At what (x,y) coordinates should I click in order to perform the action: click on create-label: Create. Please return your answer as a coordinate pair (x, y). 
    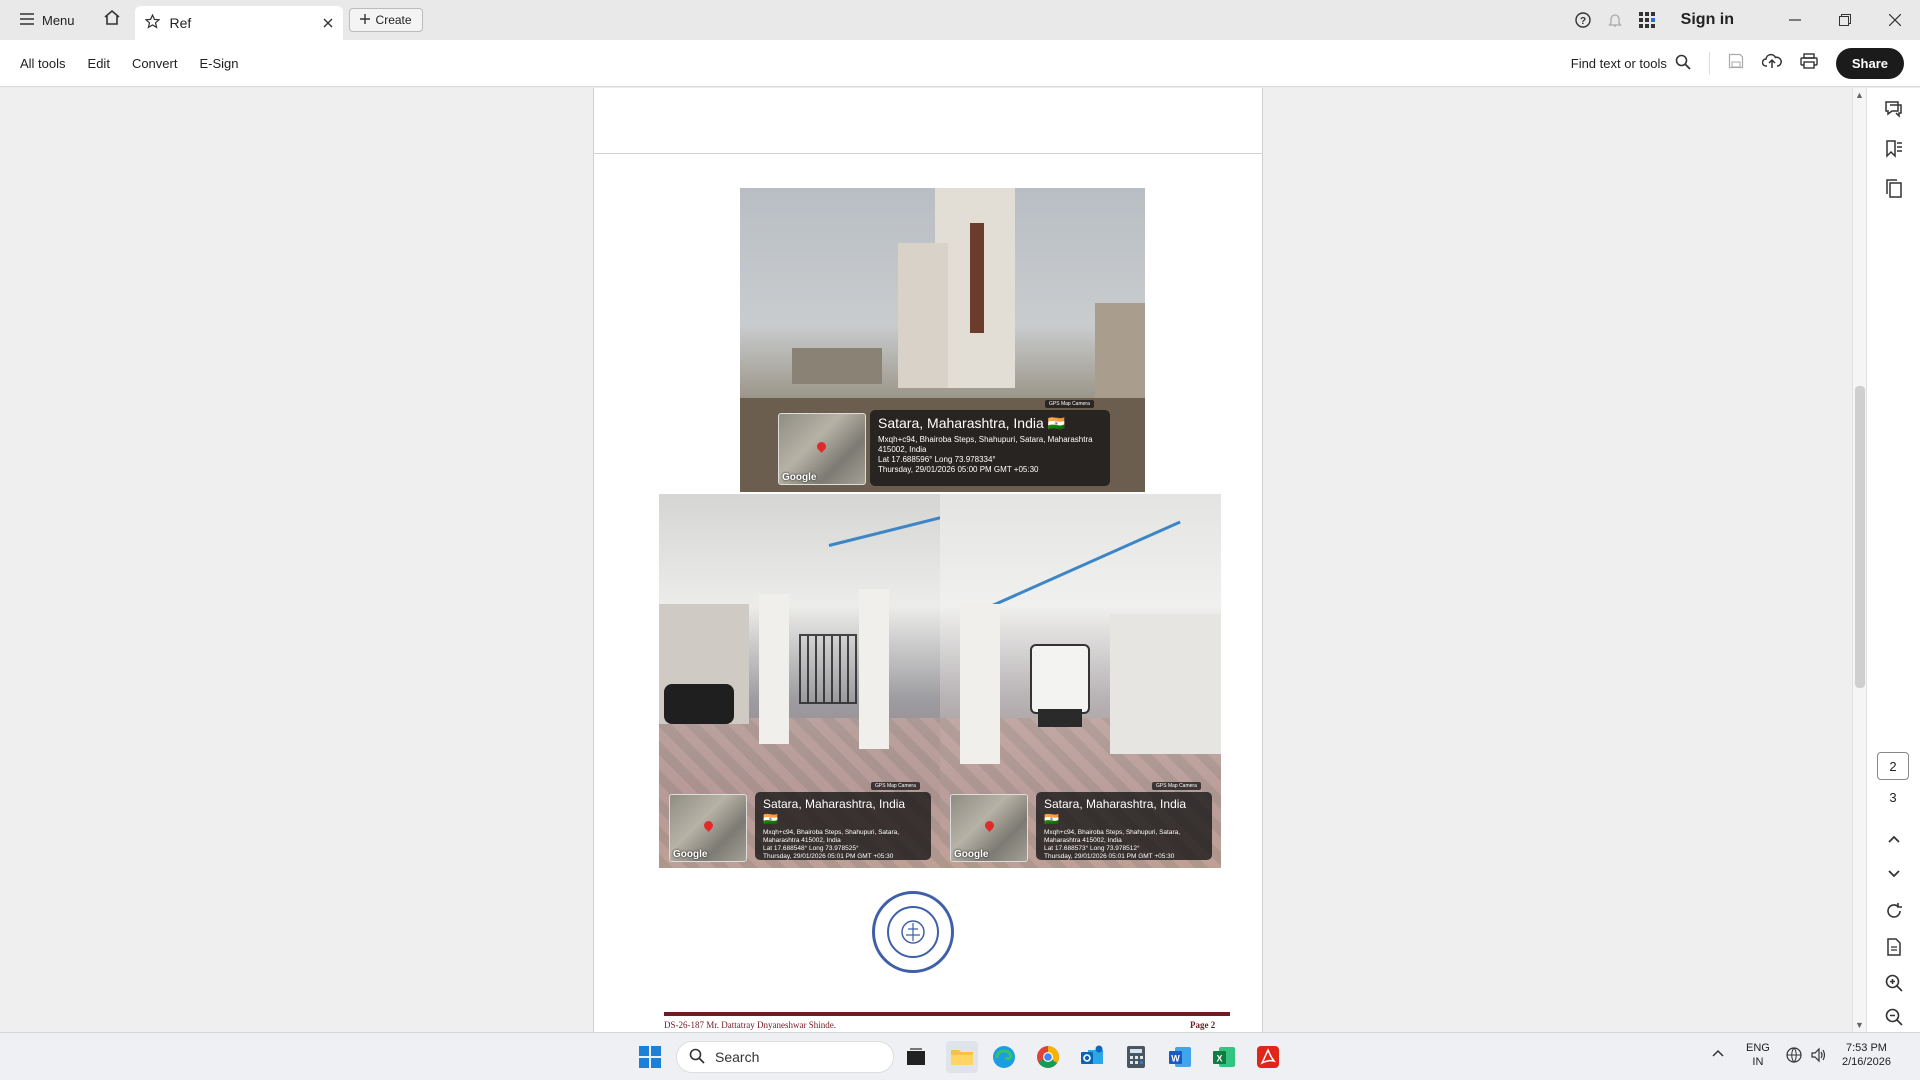
    Looking at the image, I should click on (393, 20).